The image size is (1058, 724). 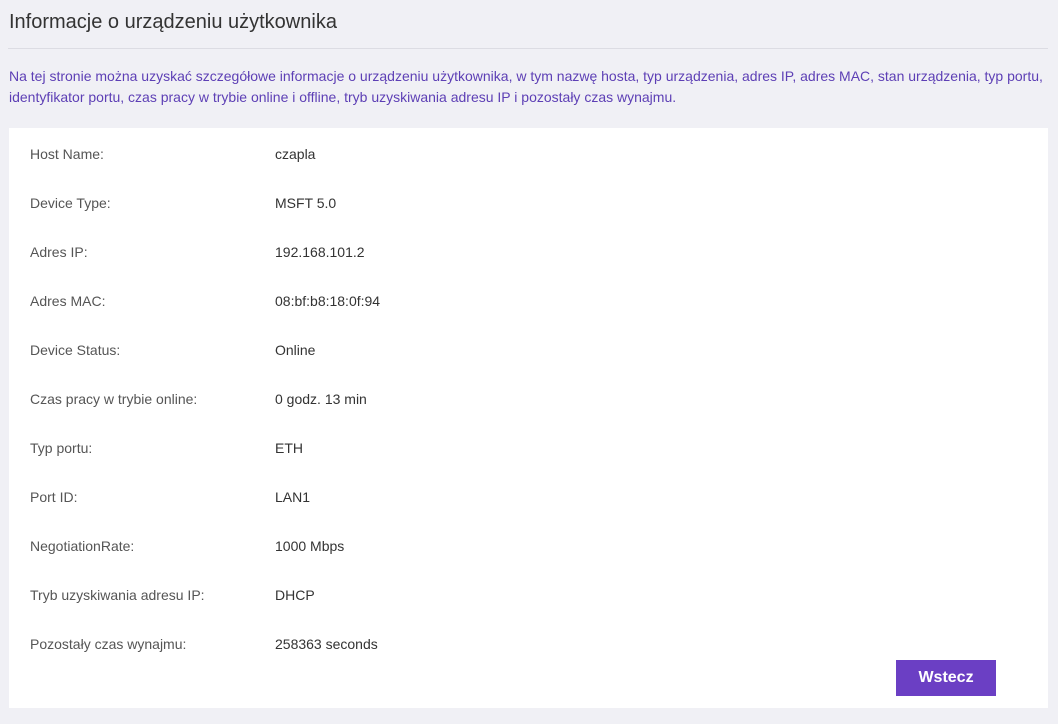 What do you see at coordinates (173, 22) in the screenshot?
I see `page-title: Informacje o urządzeniu użytkownika` at bounding box center [173, 22].